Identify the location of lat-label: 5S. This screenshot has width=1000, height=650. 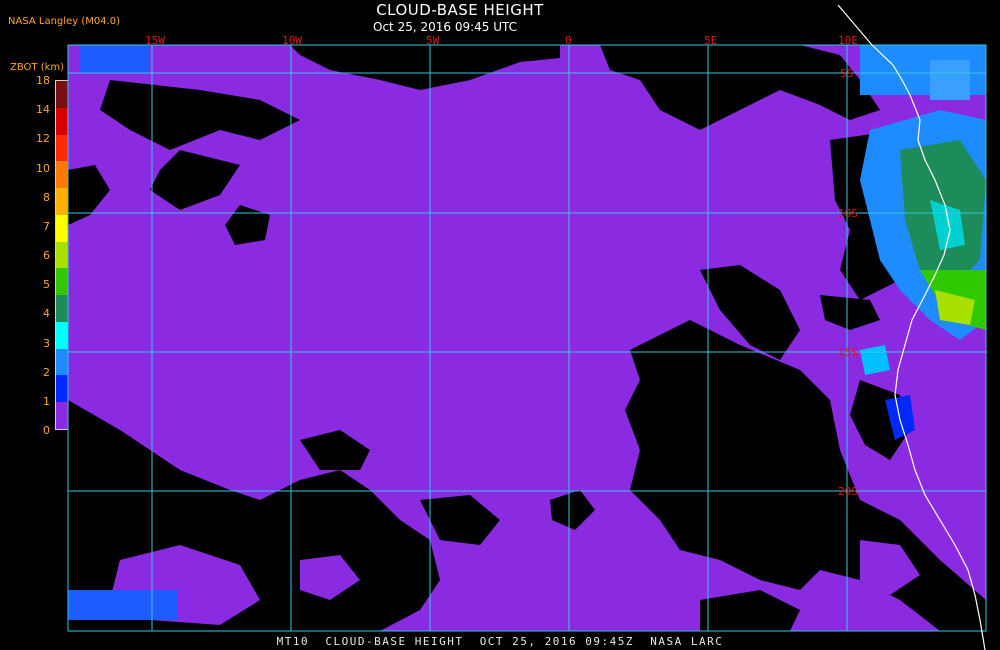
(846, 73).